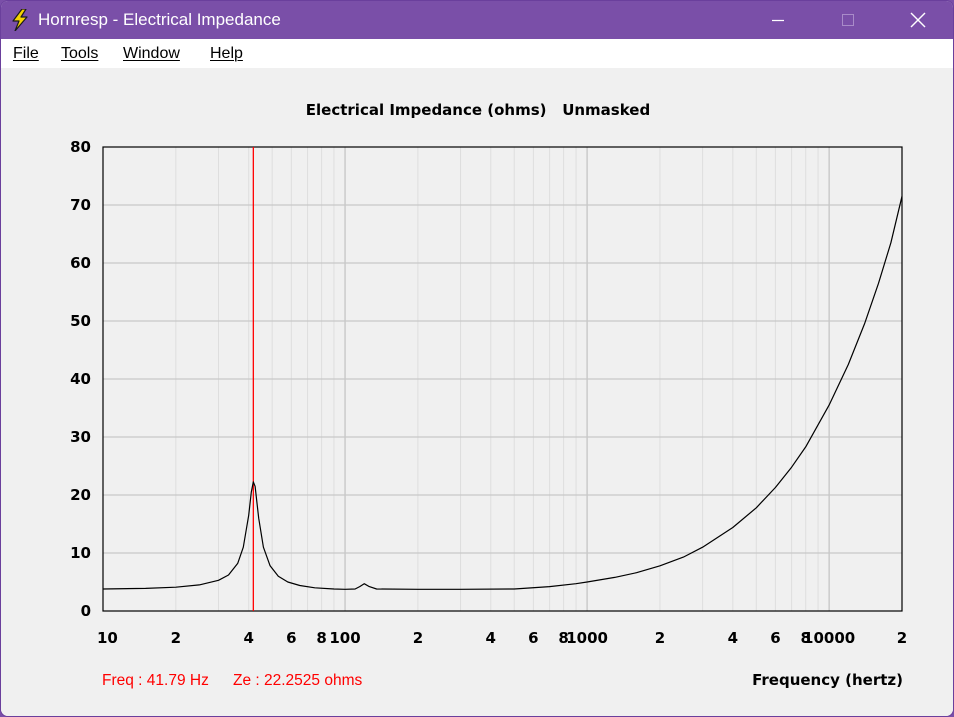  What do you see at coordinates (26, 54) in the screenshot?
I see `menu-file: File` at bounding box center [26, 54].